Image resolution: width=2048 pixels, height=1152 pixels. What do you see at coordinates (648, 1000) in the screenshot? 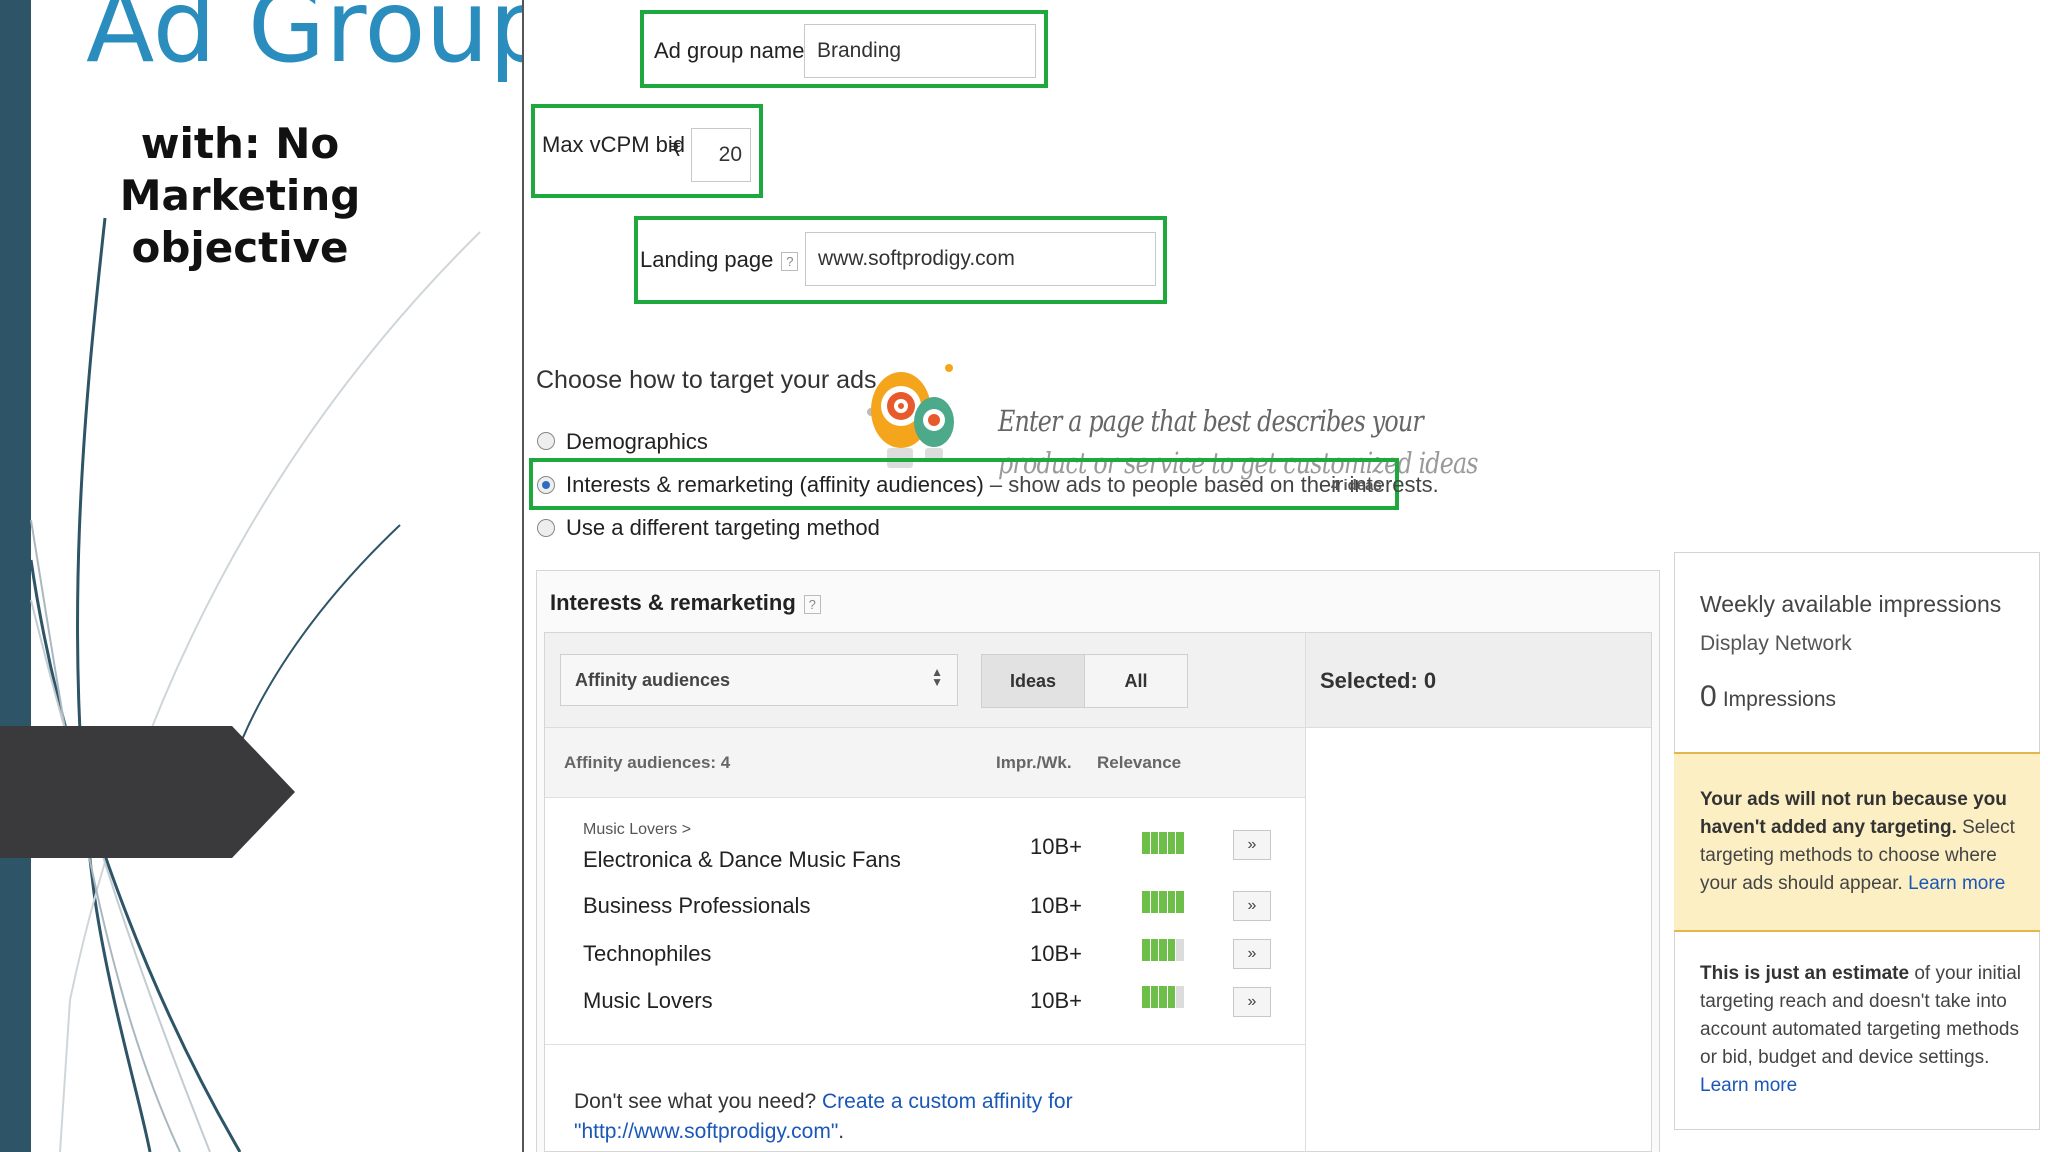
I see `row-audience-name: Music Lovers` at bounding box center [648, 1000].